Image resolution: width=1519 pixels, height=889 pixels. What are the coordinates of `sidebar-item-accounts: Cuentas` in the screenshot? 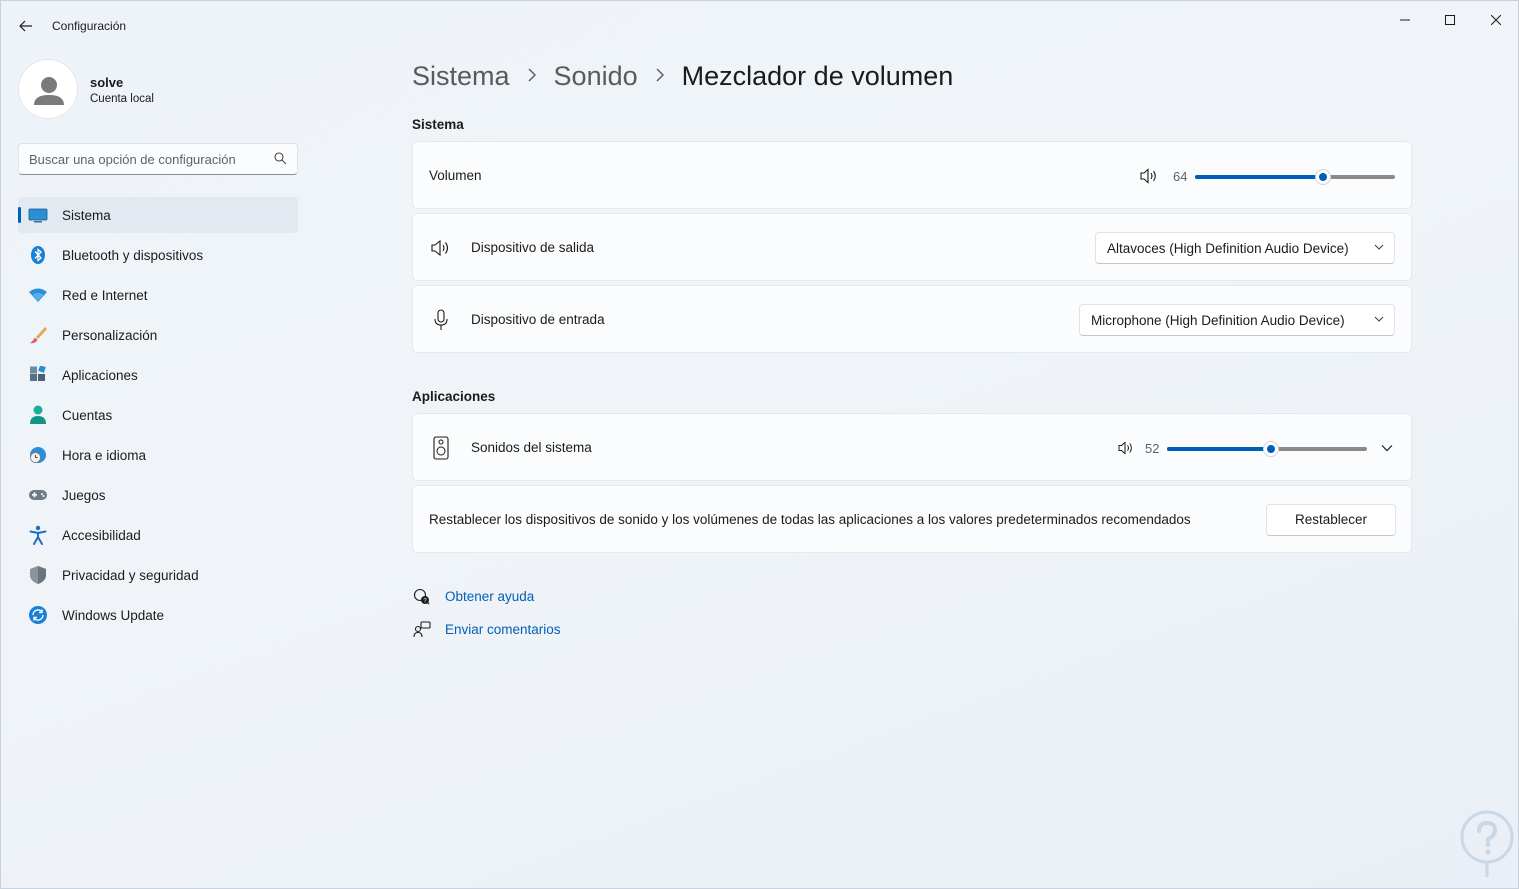 It's located at (158, 415).